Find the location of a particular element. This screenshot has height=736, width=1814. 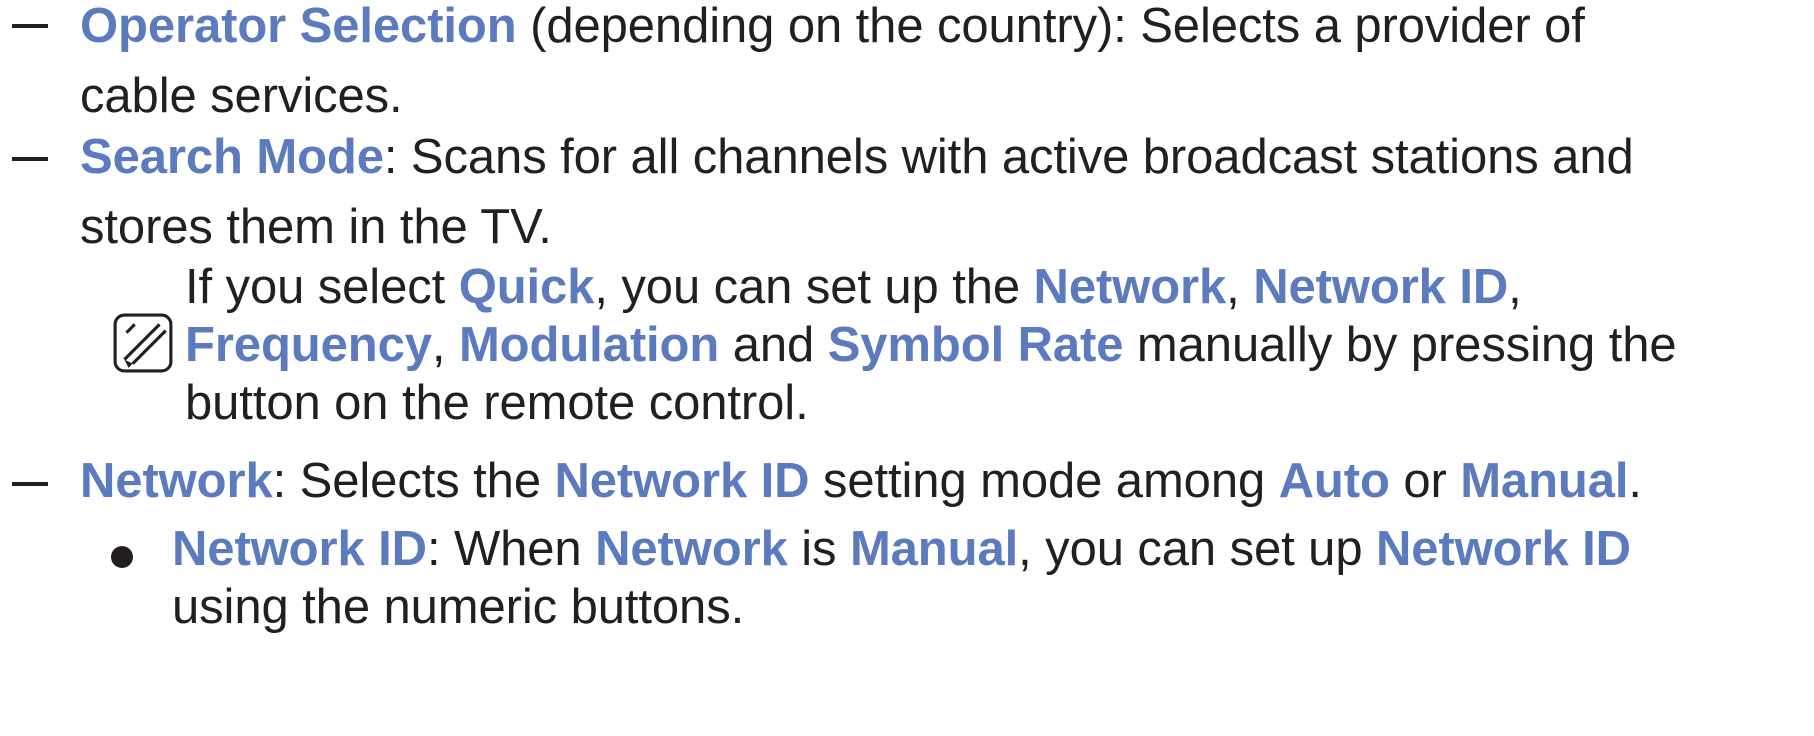

dash-bullet-operator is located at coordinates (30, 26).